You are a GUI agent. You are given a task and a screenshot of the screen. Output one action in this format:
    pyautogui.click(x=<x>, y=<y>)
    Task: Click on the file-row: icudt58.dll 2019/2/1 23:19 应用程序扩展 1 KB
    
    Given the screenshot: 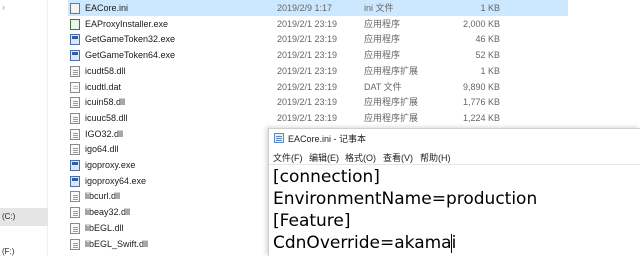 What is the action you would take?
    pyautogui.click(x=318, y=71)
    